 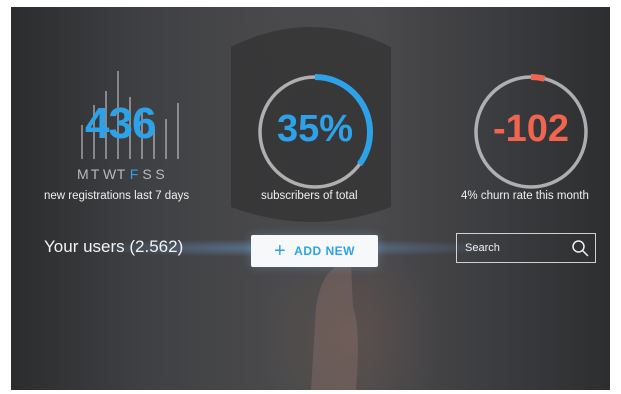 I want to click on search-box, so click(x=526, y=248).